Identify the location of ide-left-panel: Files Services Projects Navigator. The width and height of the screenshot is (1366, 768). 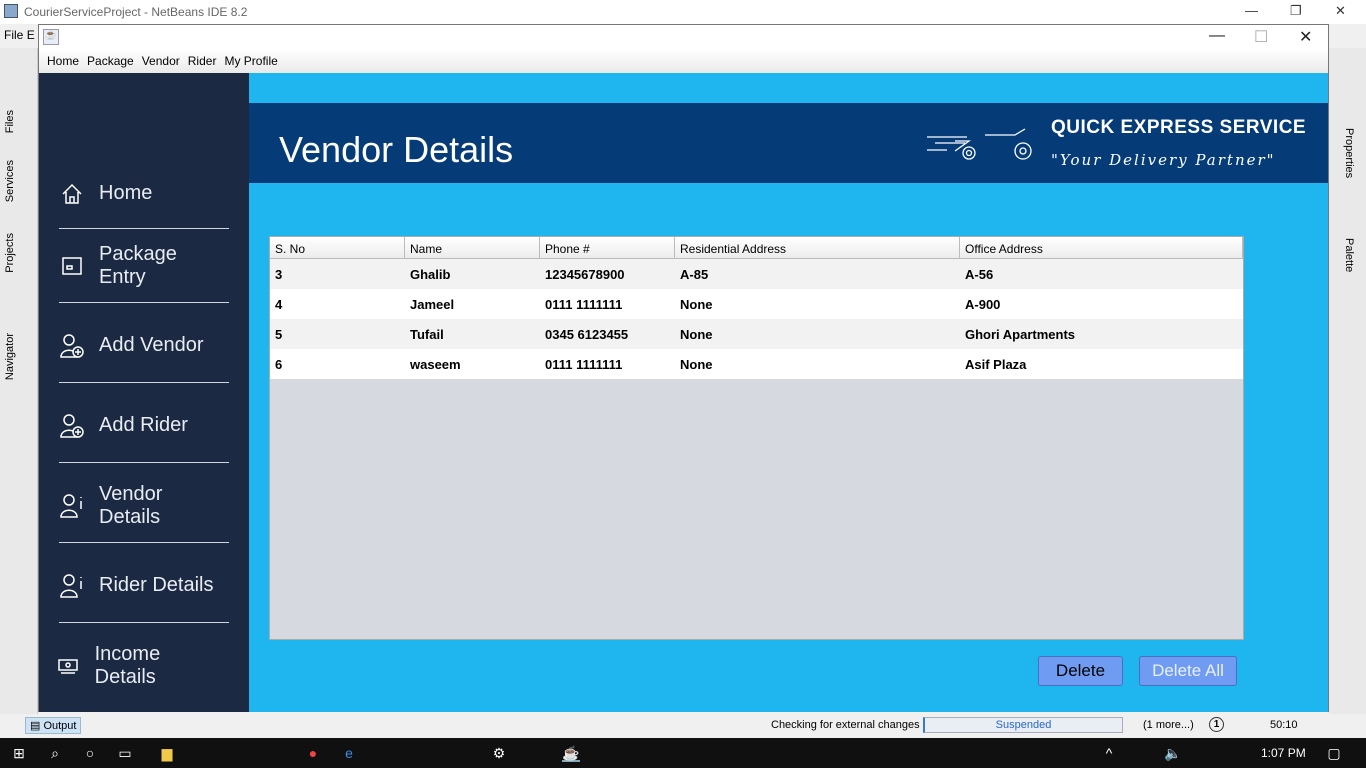
(19, 381).